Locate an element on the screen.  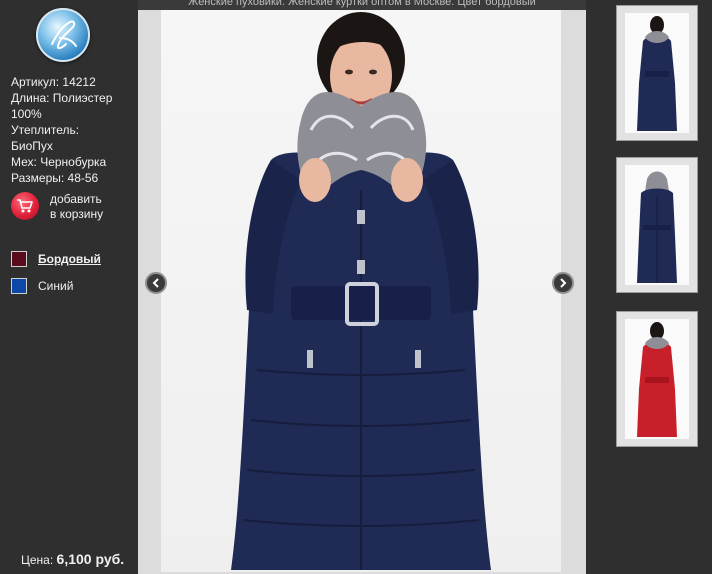
chevron-right-icon is located at coordinates (563, 283).